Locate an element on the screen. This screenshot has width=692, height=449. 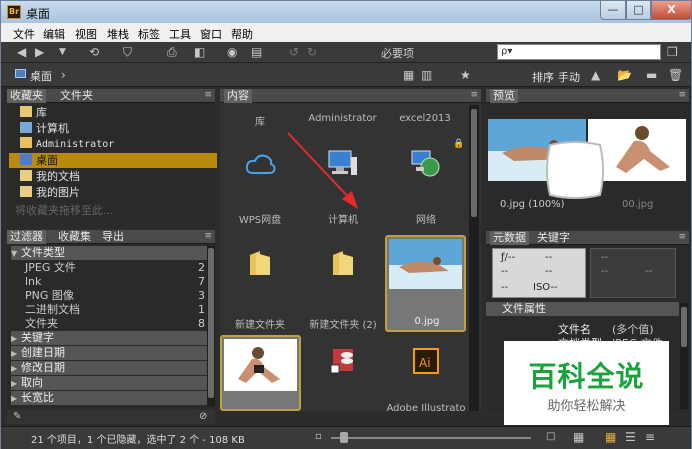
filter-item: PNG 图像 3 is located at coordinates (110, 296).